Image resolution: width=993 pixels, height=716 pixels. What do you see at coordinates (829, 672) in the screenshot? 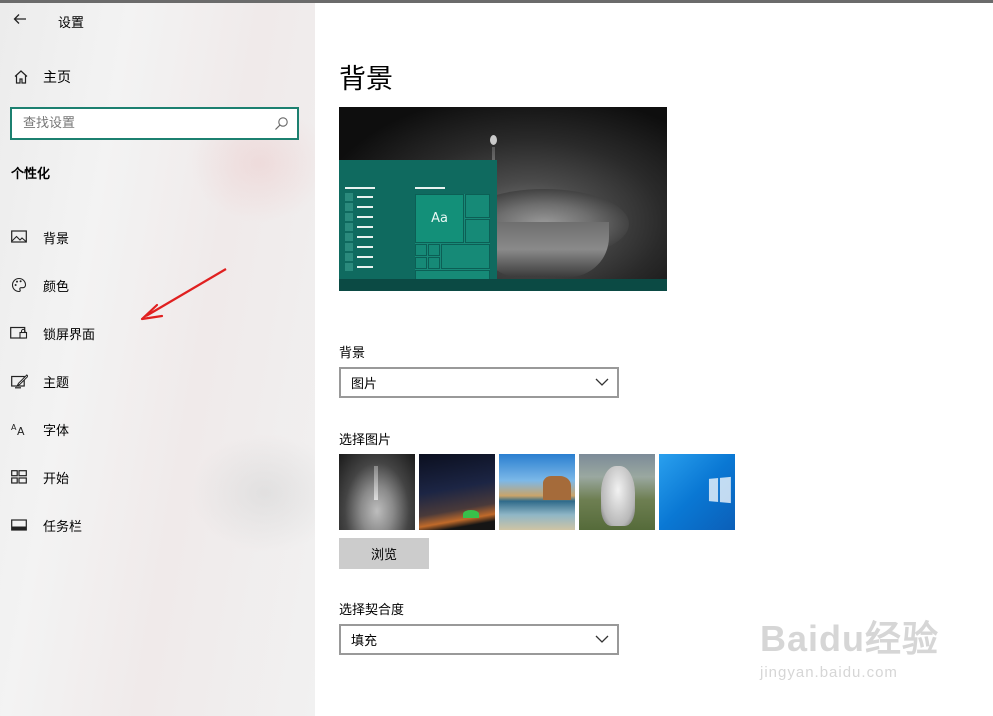
I see `watermark-url: jingyan.baidu.com` at bounding box center [829, 672].